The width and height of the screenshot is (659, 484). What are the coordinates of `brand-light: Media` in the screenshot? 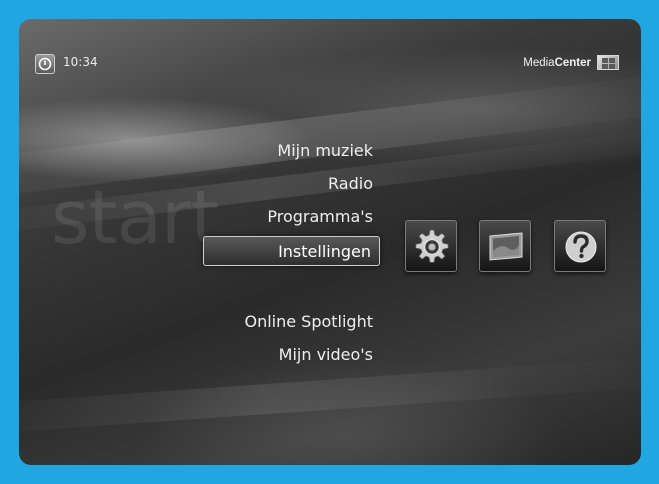 It's located at (539, 62).